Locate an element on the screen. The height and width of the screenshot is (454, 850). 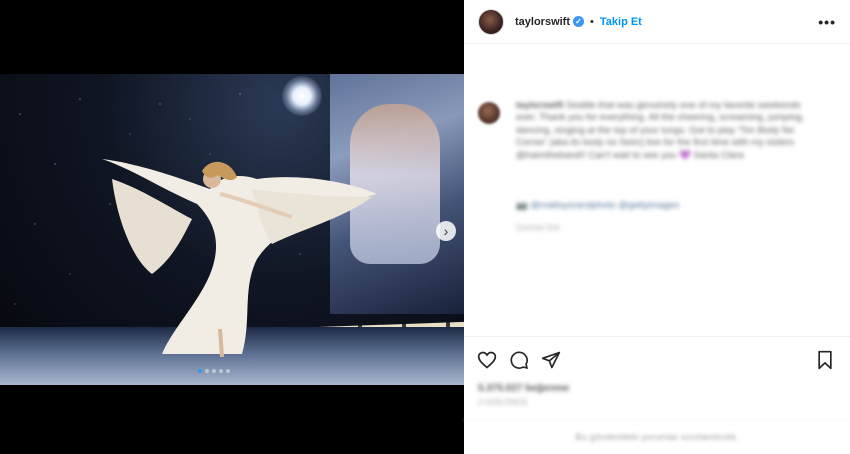
post-header: taylorswift ✓ • Takip Et ••• is located at coordinates (657, 22).